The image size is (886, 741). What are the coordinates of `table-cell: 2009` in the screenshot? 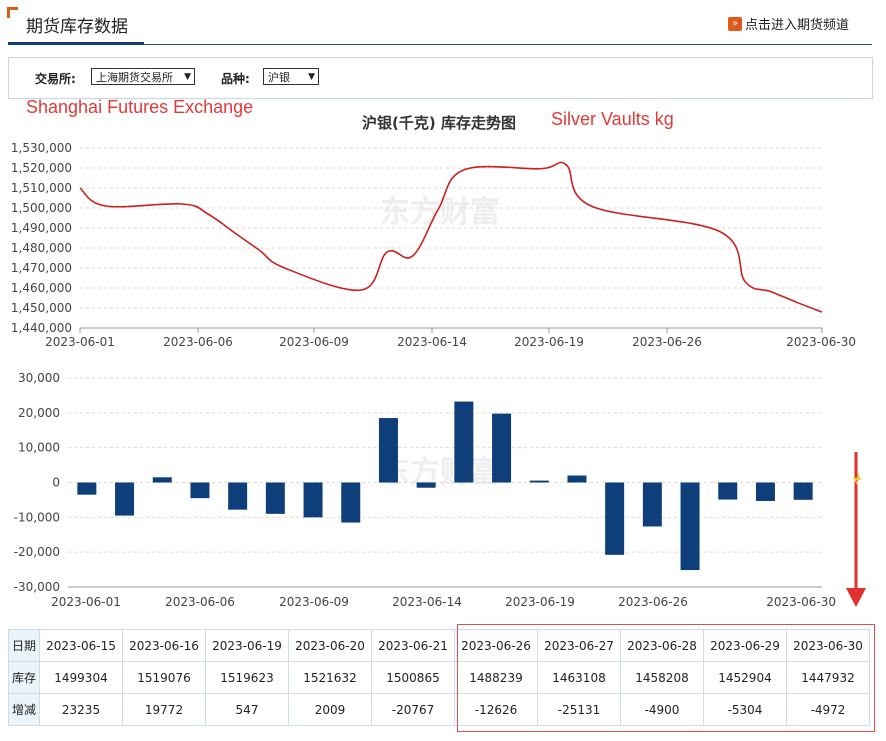 It's located at (330, 709).